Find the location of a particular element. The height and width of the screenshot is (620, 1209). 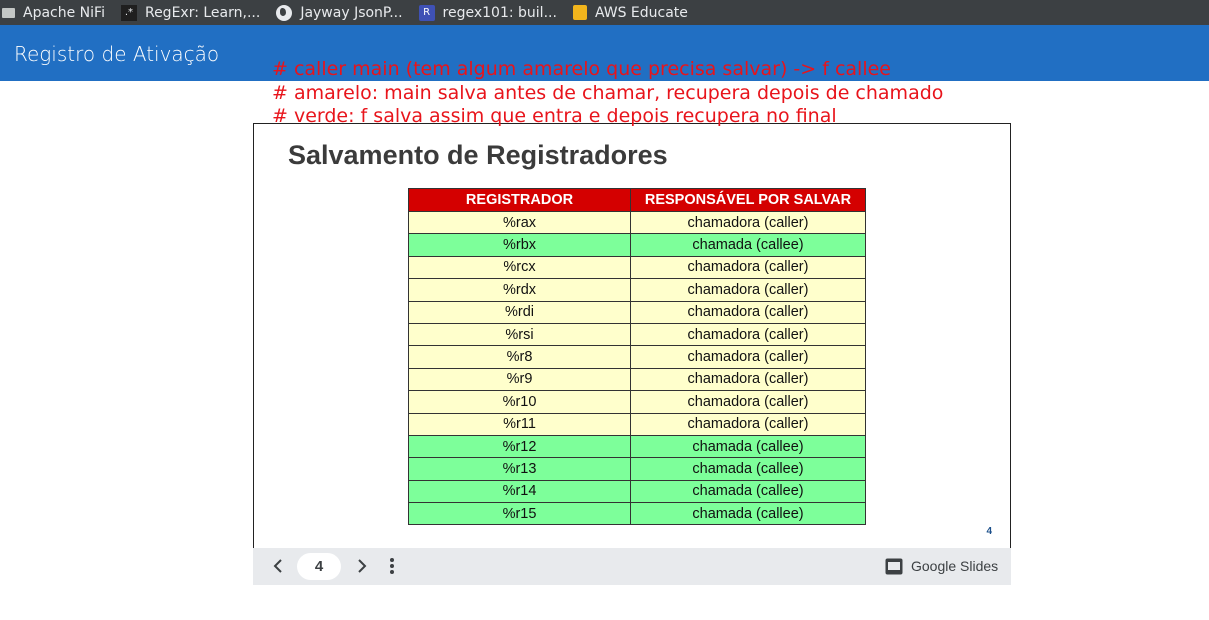

bookmark-label: Apache NiFi is located at coordinates (64, 12).